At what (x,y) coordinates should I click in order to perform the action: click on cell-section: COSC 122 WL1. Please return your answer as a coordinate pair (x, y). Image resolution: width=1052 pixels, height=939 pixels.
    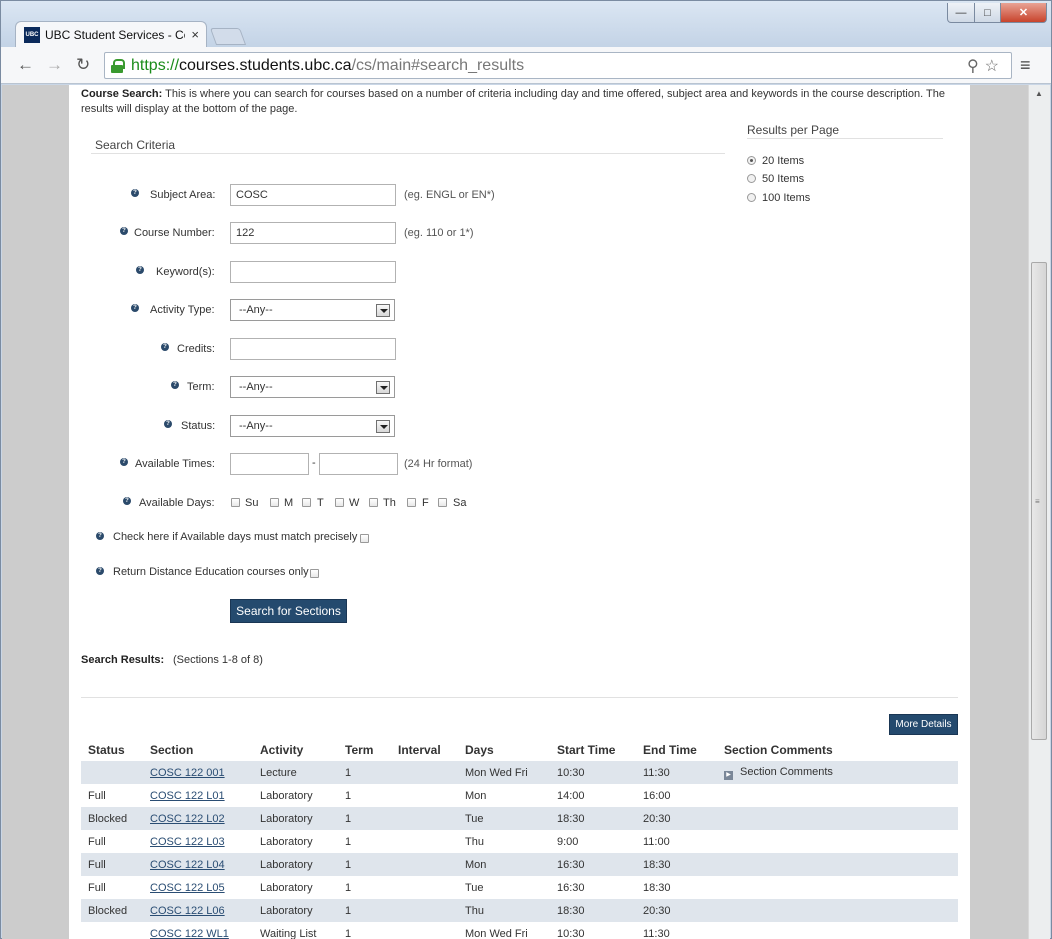
    Looking at the image, I should click on (198, 930).